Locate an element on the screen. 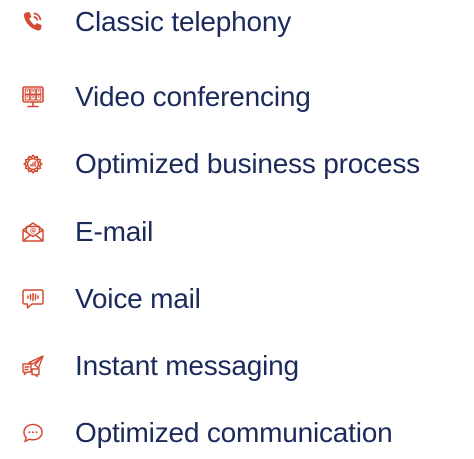 Image resolution: width=474 pixels, height=459 pixels. chat-bubble-icon is located at coordinates (33, 433).